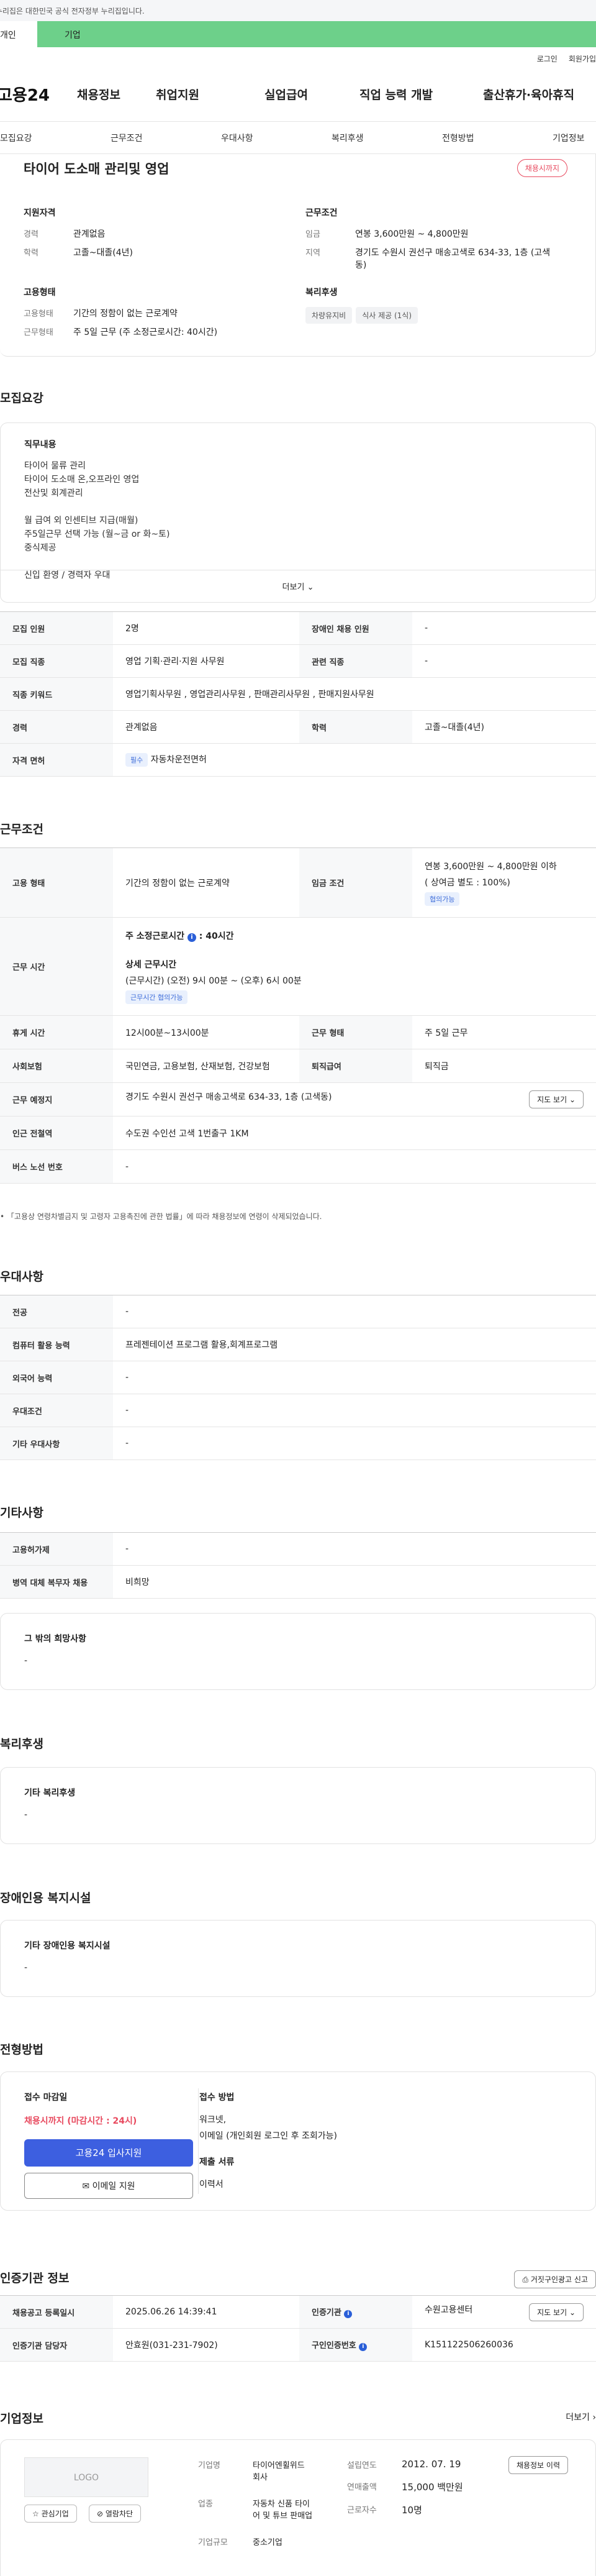 The width and height of the screenshot is (596, 2576). Describe the element at coordinates (86, 2186) in the screenshot. I see `mail-icon: ✉` at that location.